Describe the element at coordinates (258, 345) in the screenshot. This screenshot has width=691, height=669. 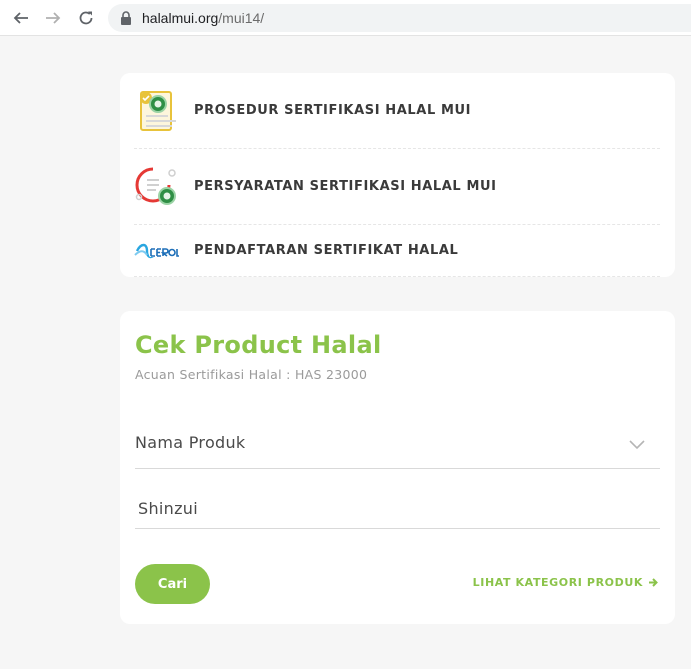
I see `check-product-title: Cek Product Halal` at that location.